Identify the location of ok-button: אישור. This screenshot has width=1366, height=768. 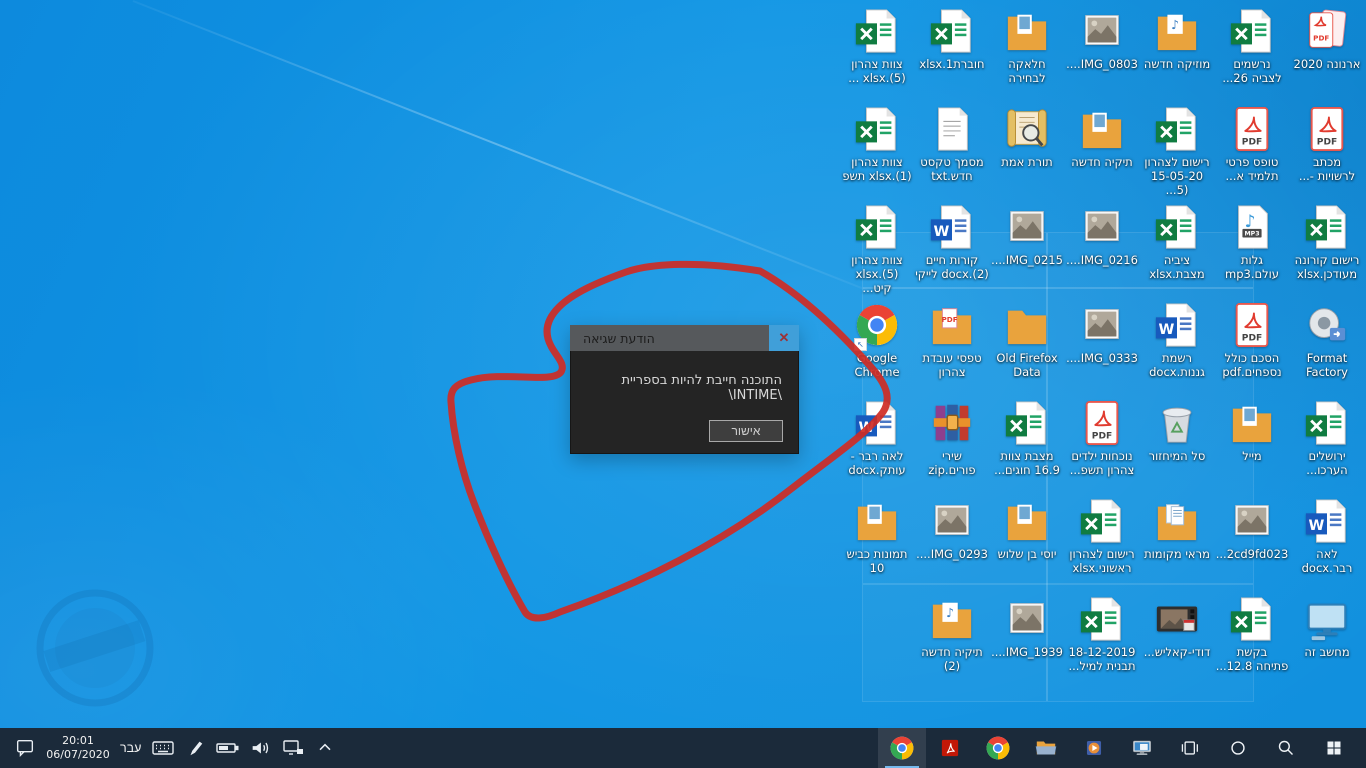
(746, 431).